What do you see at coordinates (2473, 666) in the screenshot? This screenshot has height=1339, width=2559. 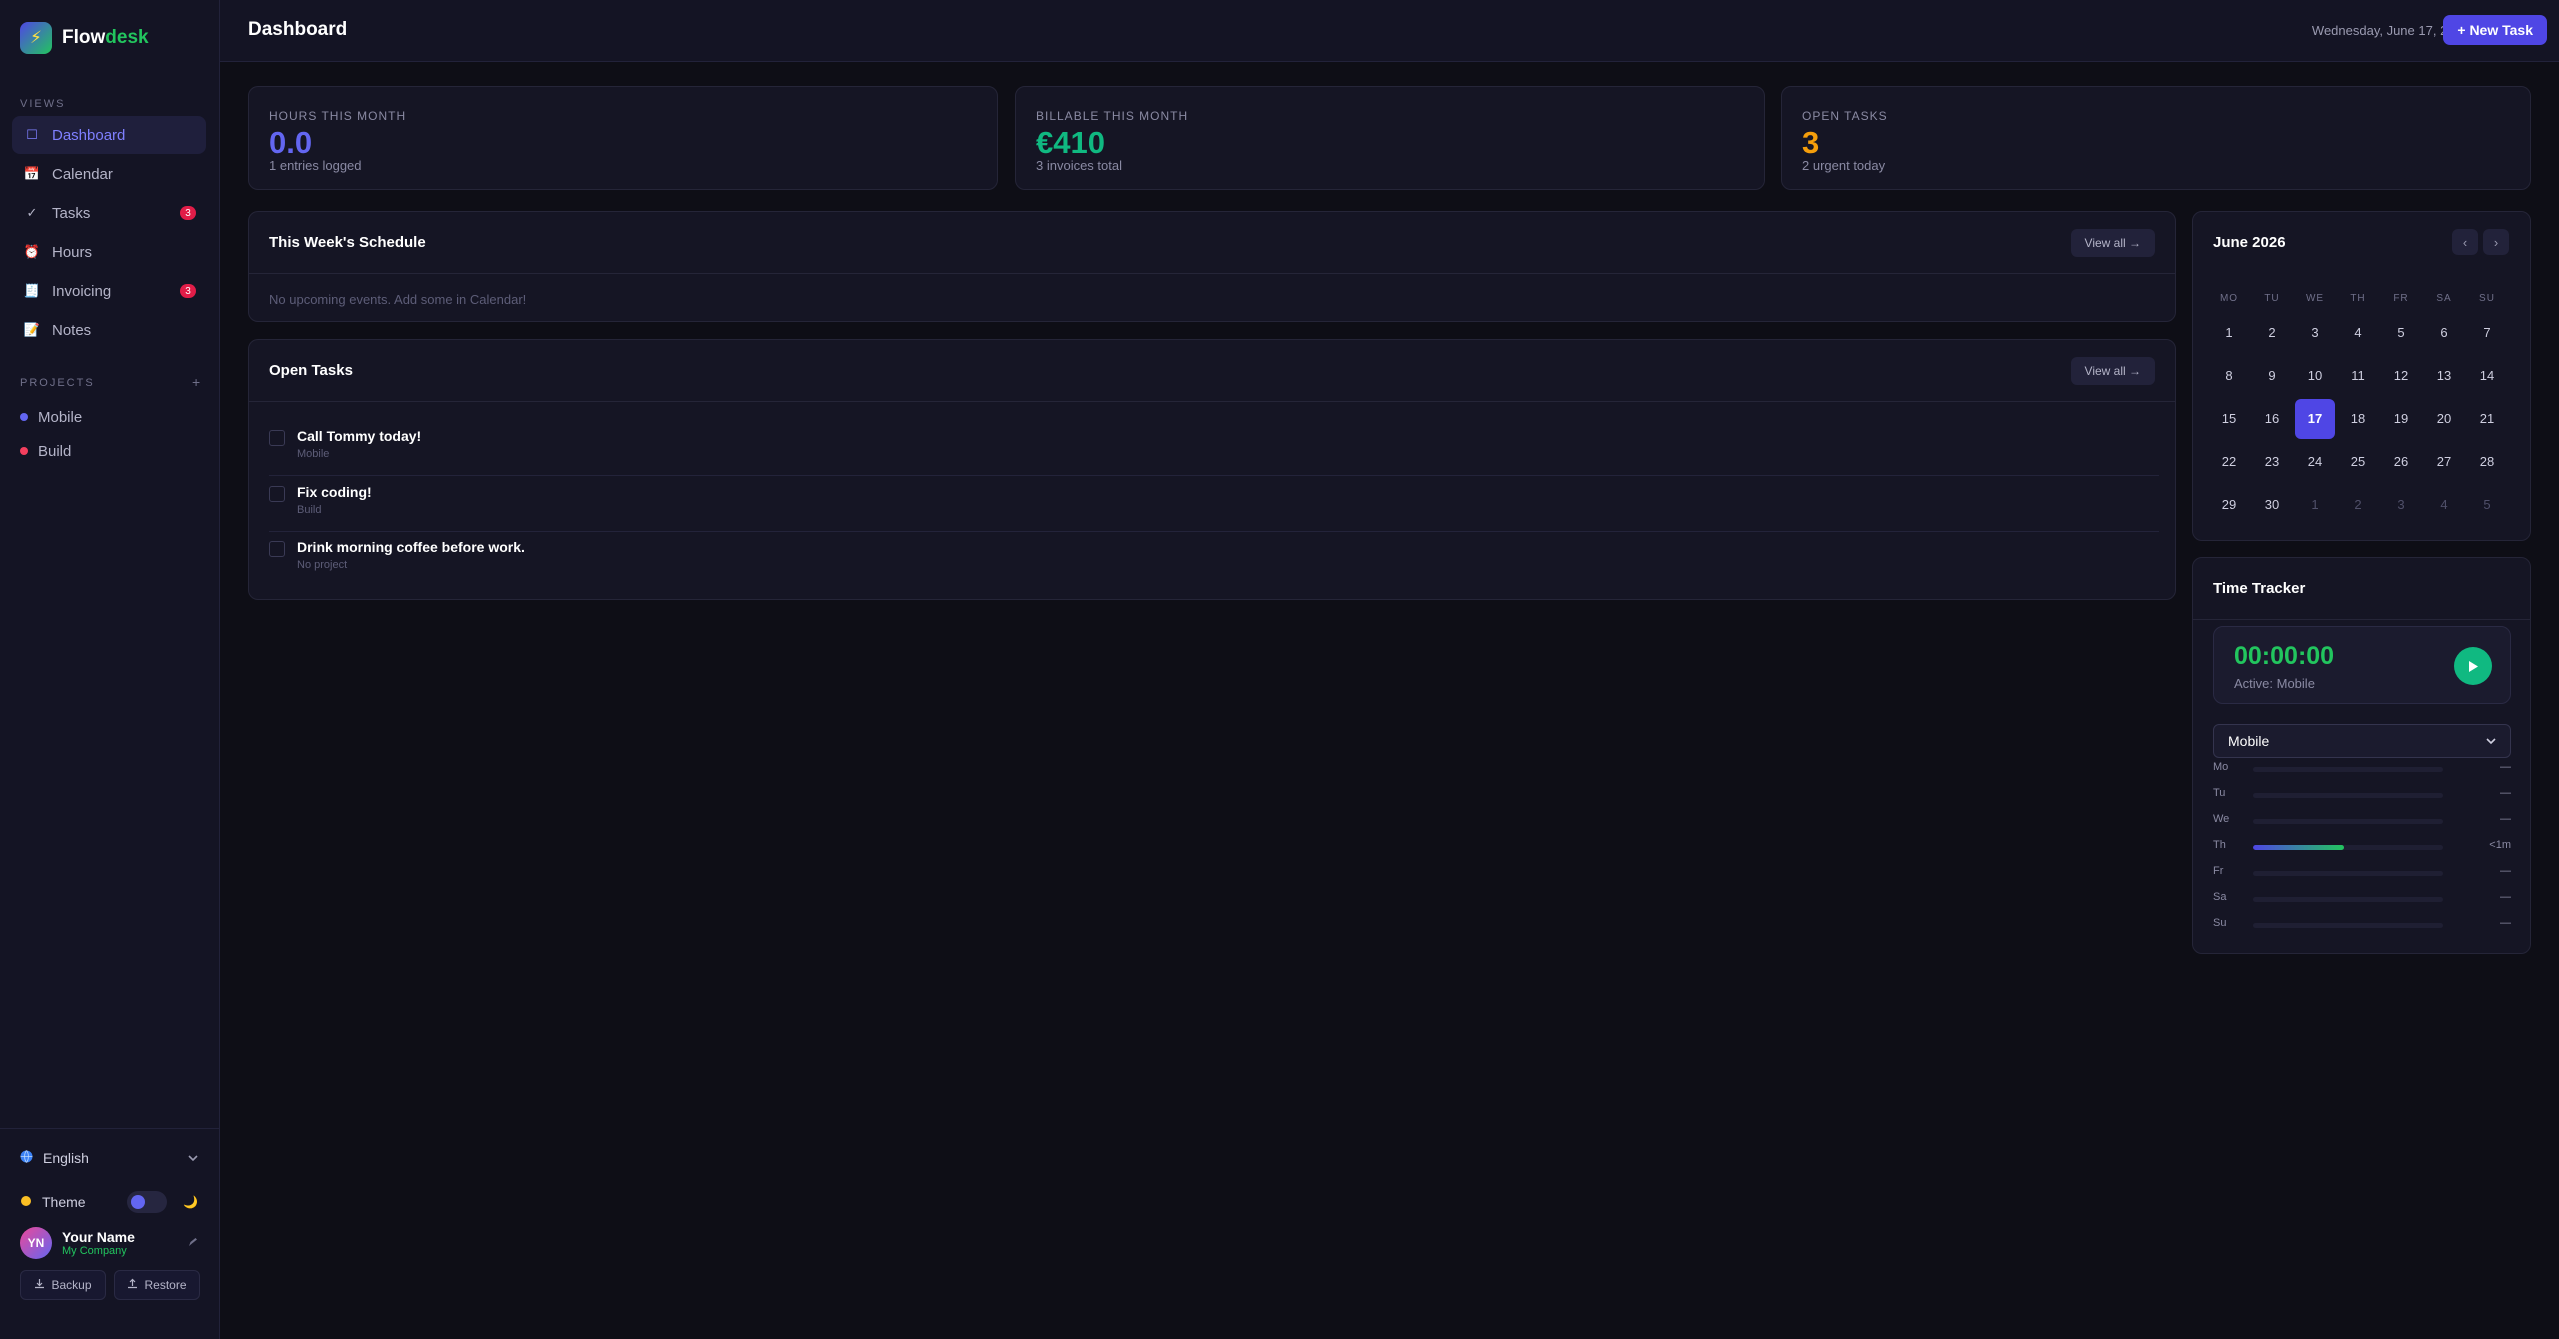 I see `play-icon` at bounding box center [2473, 666].